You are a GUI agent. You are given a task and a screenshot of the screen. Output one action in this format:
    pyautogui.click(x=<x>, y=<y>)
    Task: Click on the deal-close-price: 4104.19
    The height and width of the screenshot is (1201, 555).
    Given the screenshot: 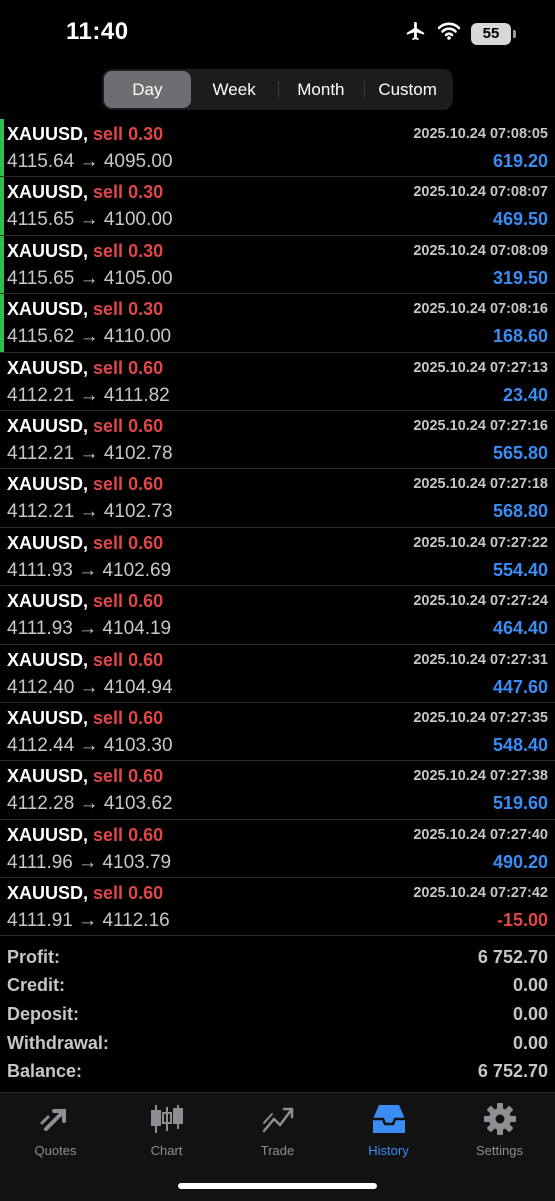 What is the action you would take?
    pyautogui.click(x=137, y=629)
    